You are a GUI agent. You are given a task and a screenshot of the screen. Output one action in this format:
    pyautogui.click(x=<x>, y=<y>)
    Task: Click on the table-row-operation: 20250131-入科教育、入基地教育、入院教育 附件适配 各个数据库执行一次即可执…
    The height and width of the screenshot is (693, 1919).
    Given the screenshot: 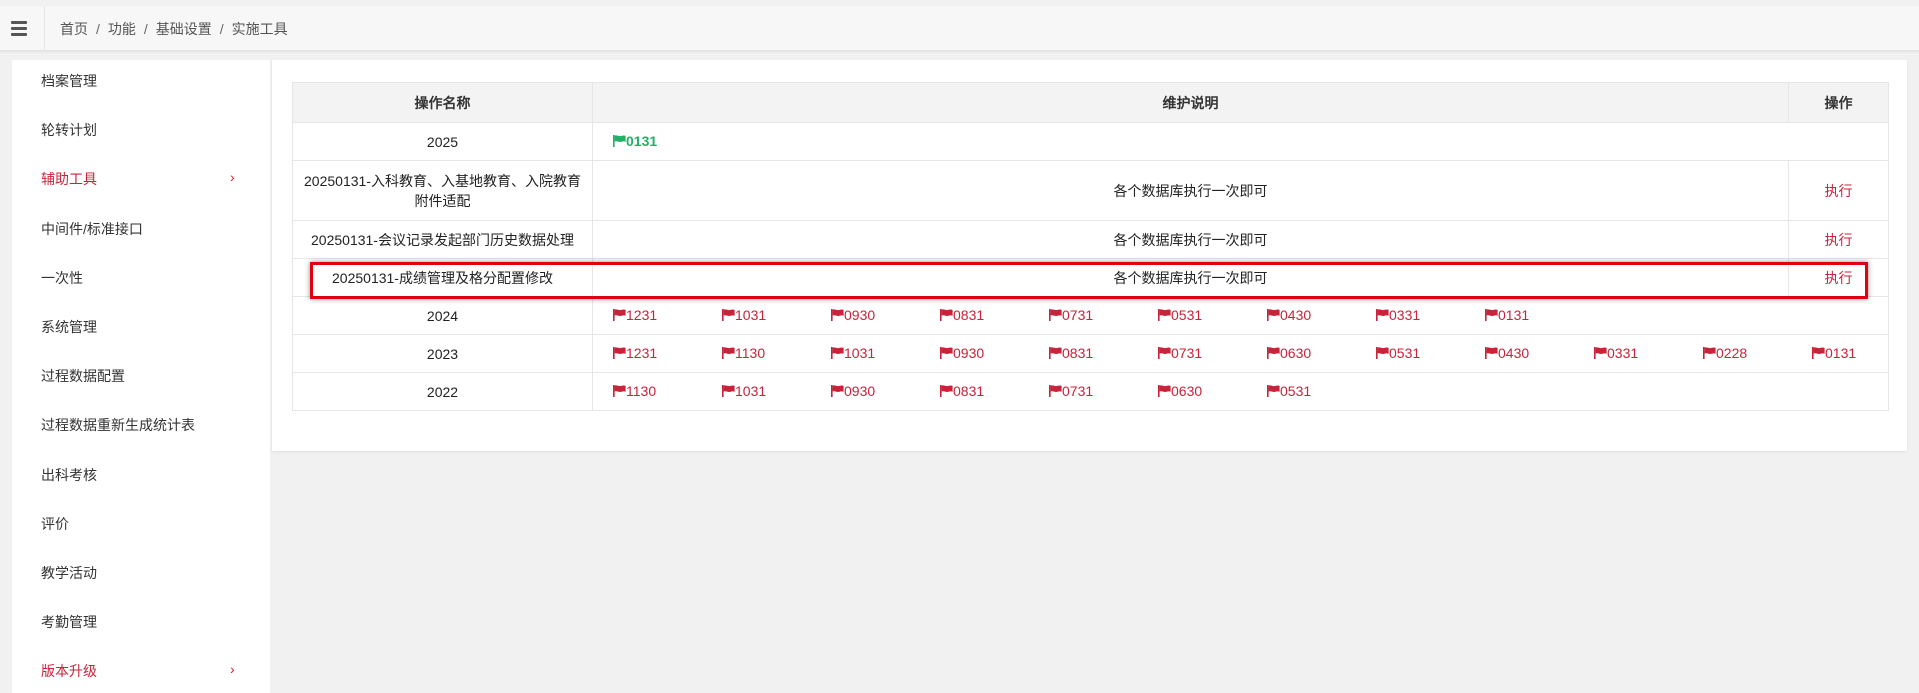 What is the action you would take?
    pyautogui.click(x=1090, y=190)
    